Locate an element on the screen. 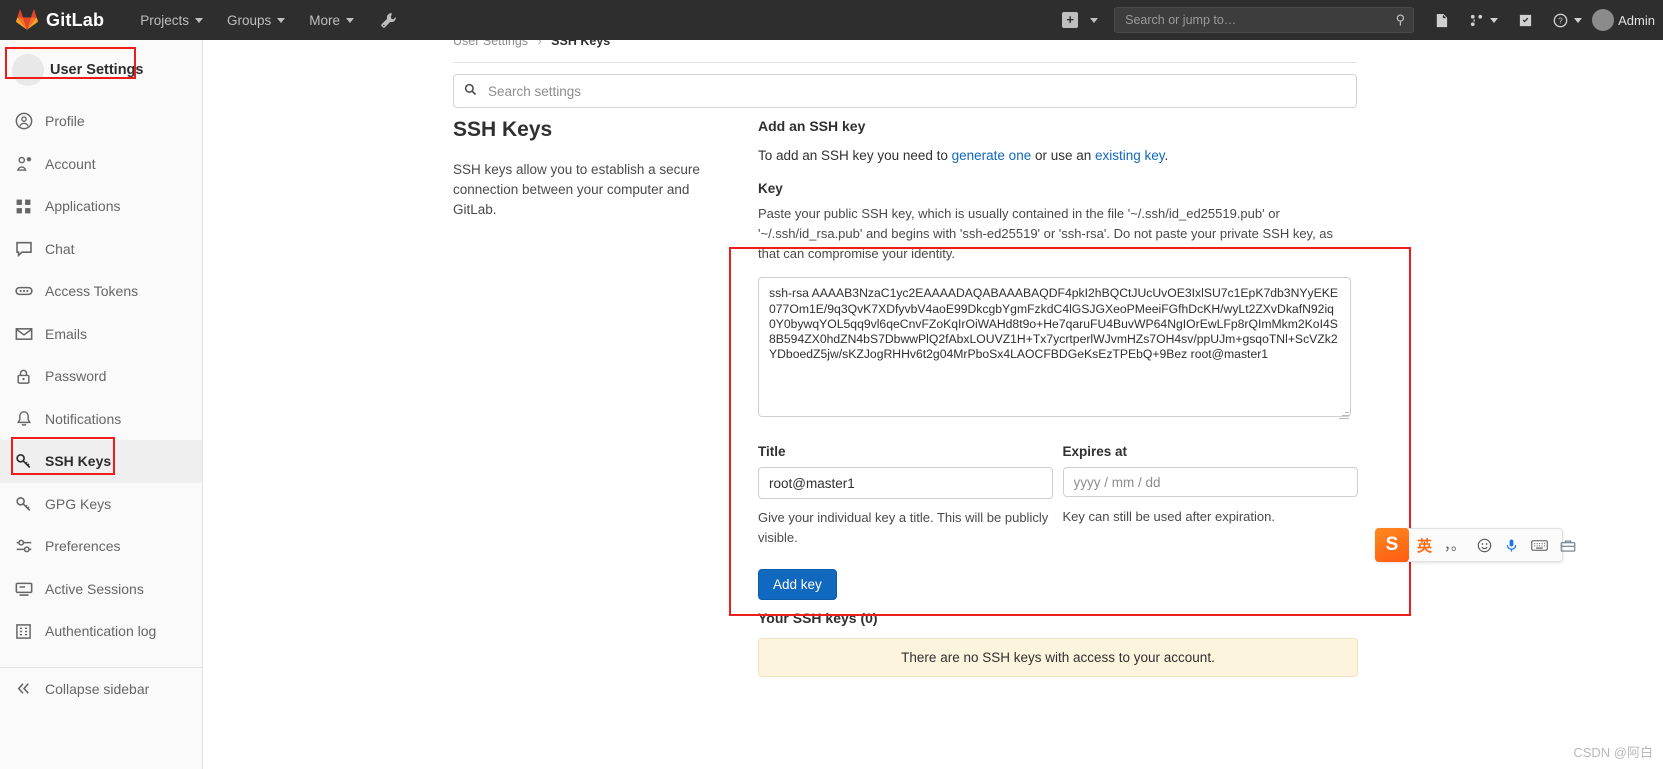  sidebar-item-preferences: Preferences is located at coordinates (101, 546).